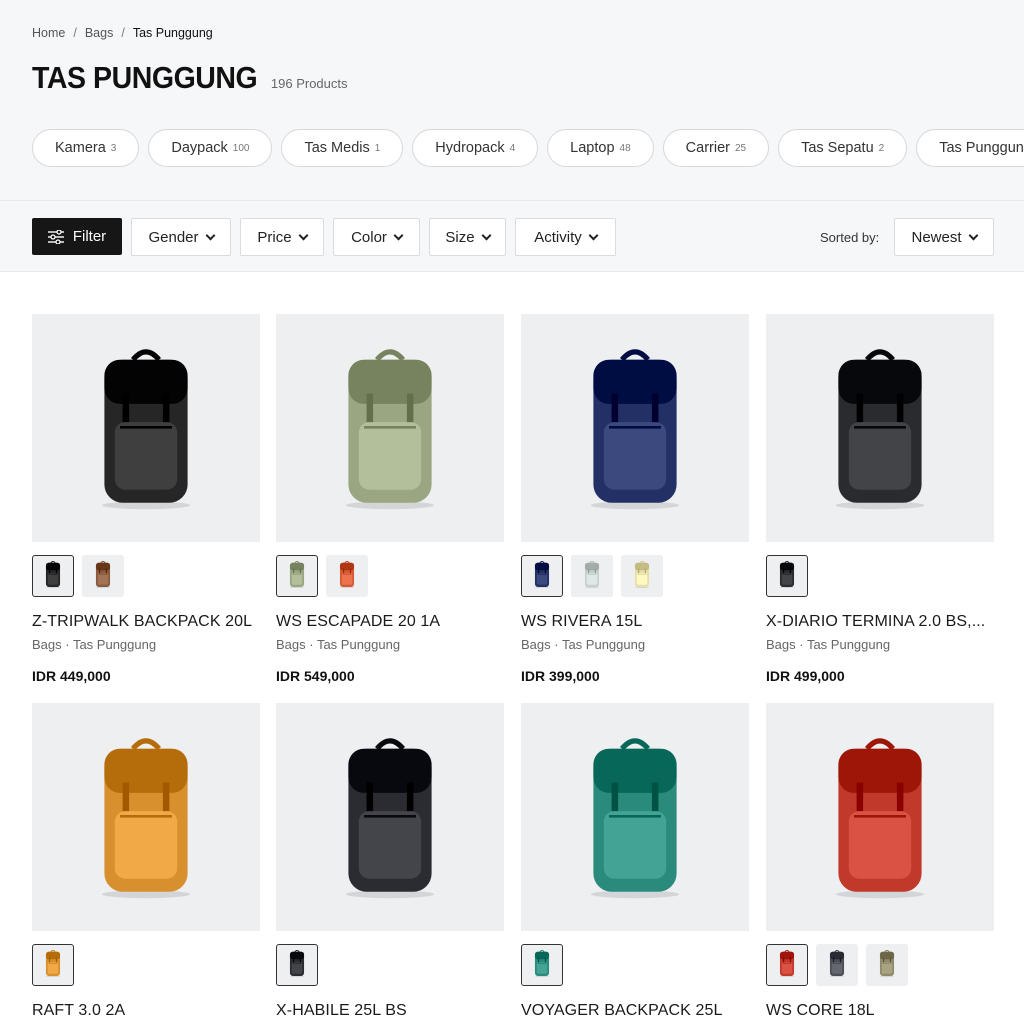  I want to click on category-chip-hydropack: Hydropack 4, so click(475, 148).